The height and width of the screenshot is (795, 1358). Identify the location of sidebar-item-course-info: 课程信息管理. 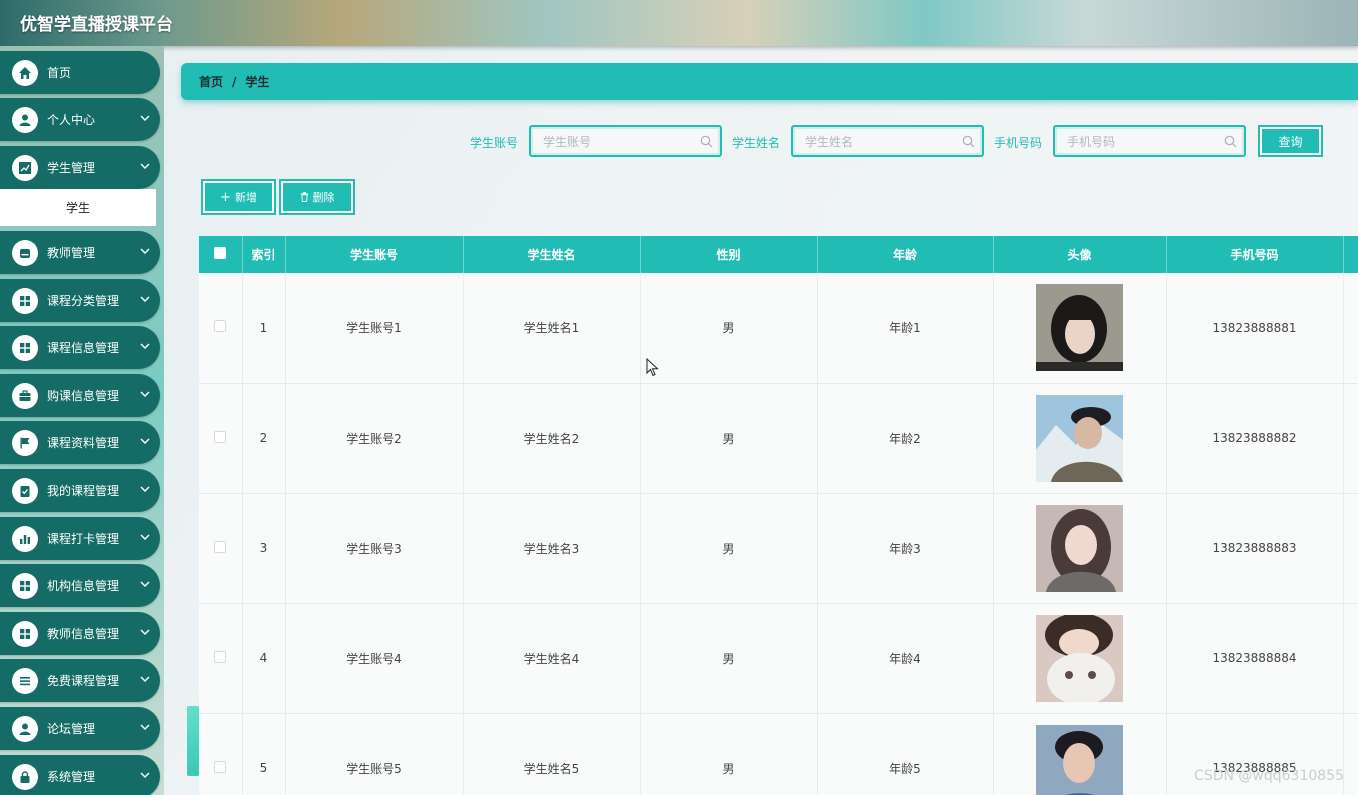
(80, 347).